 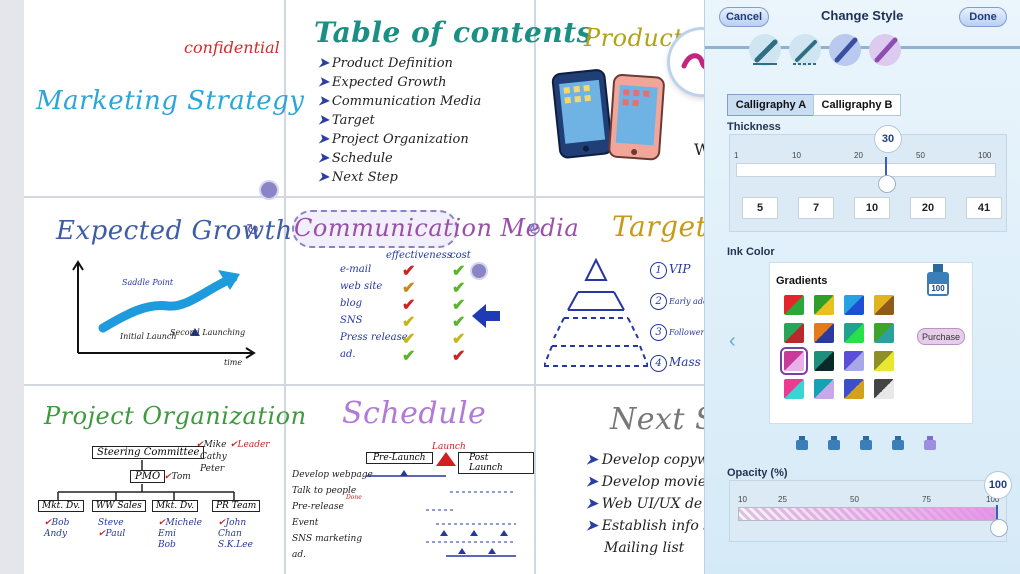 What do you see at coordinates (872, 208) in the screenshot?
I see `thickness-preset-button: 10` at bounding box center [872, 208].